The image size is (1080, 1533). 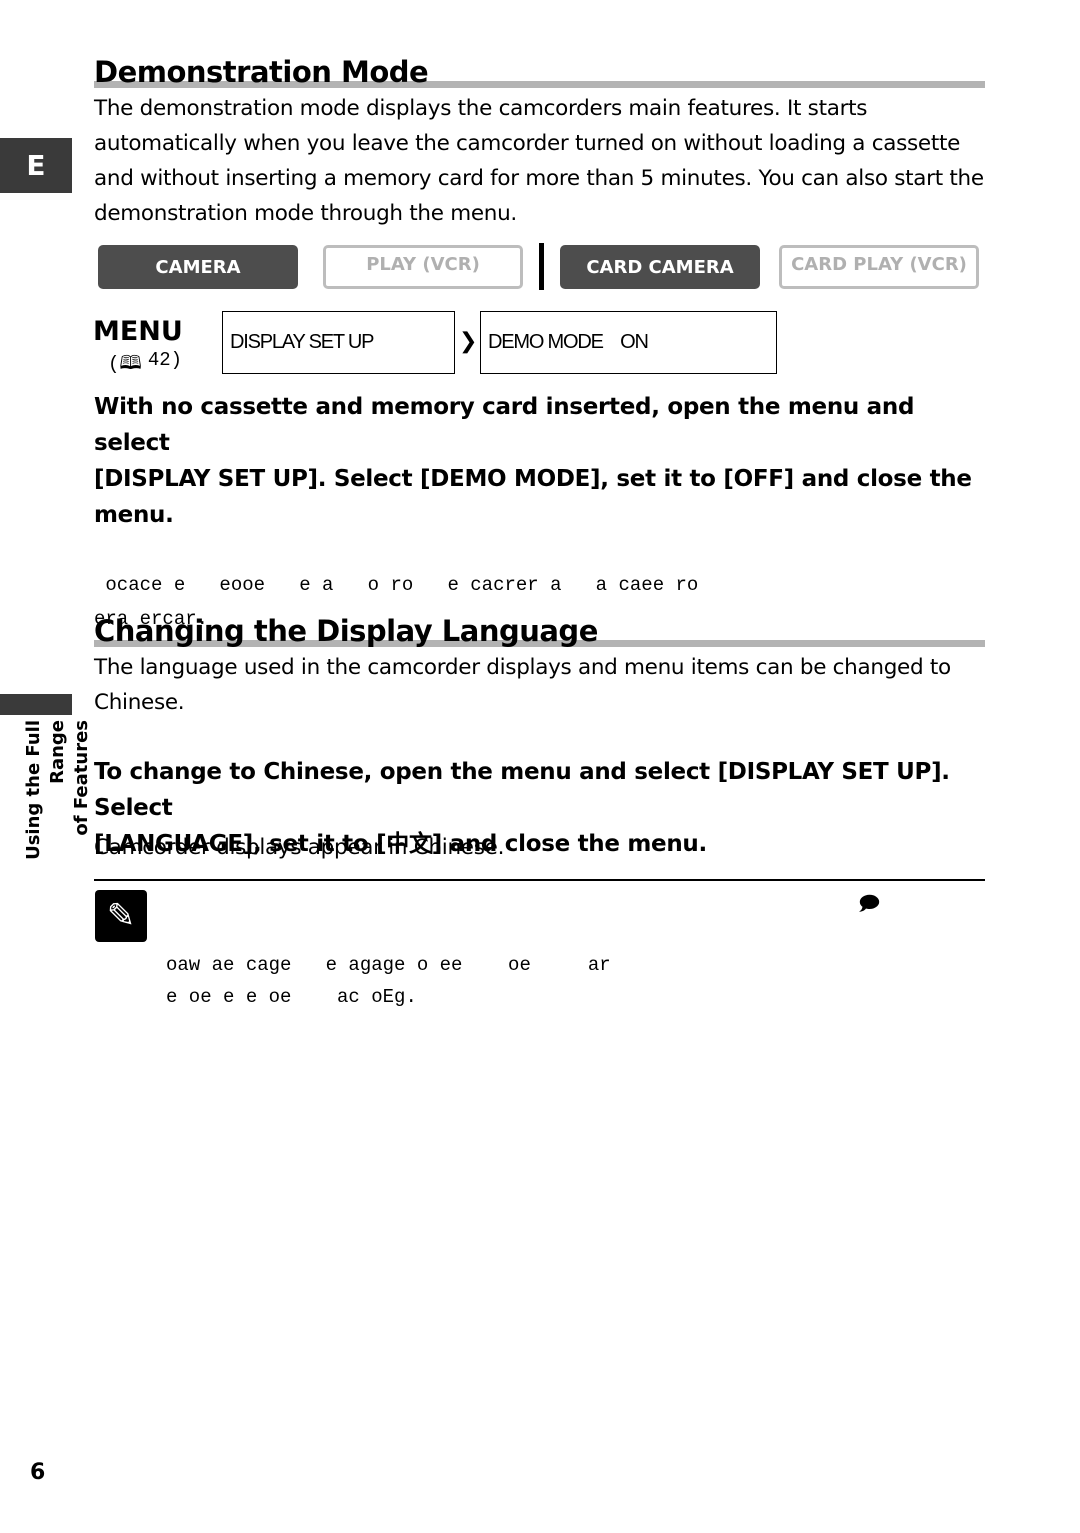 What do you see at coordinates (36, 165) in the screenshot?
I see `language-tab: E` at bounding box center [36, 165].